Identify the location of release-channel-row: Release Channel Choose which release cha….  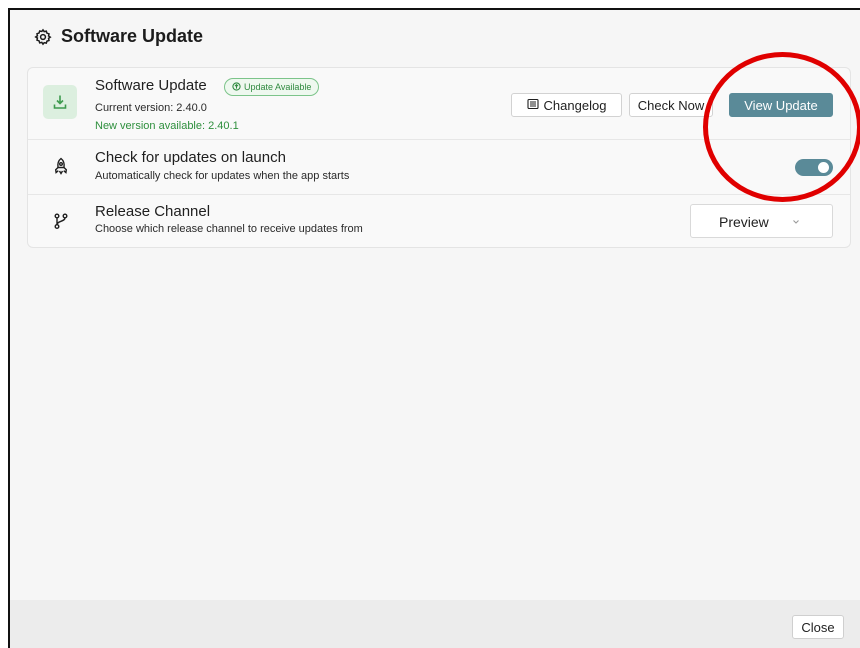
(439, 221).